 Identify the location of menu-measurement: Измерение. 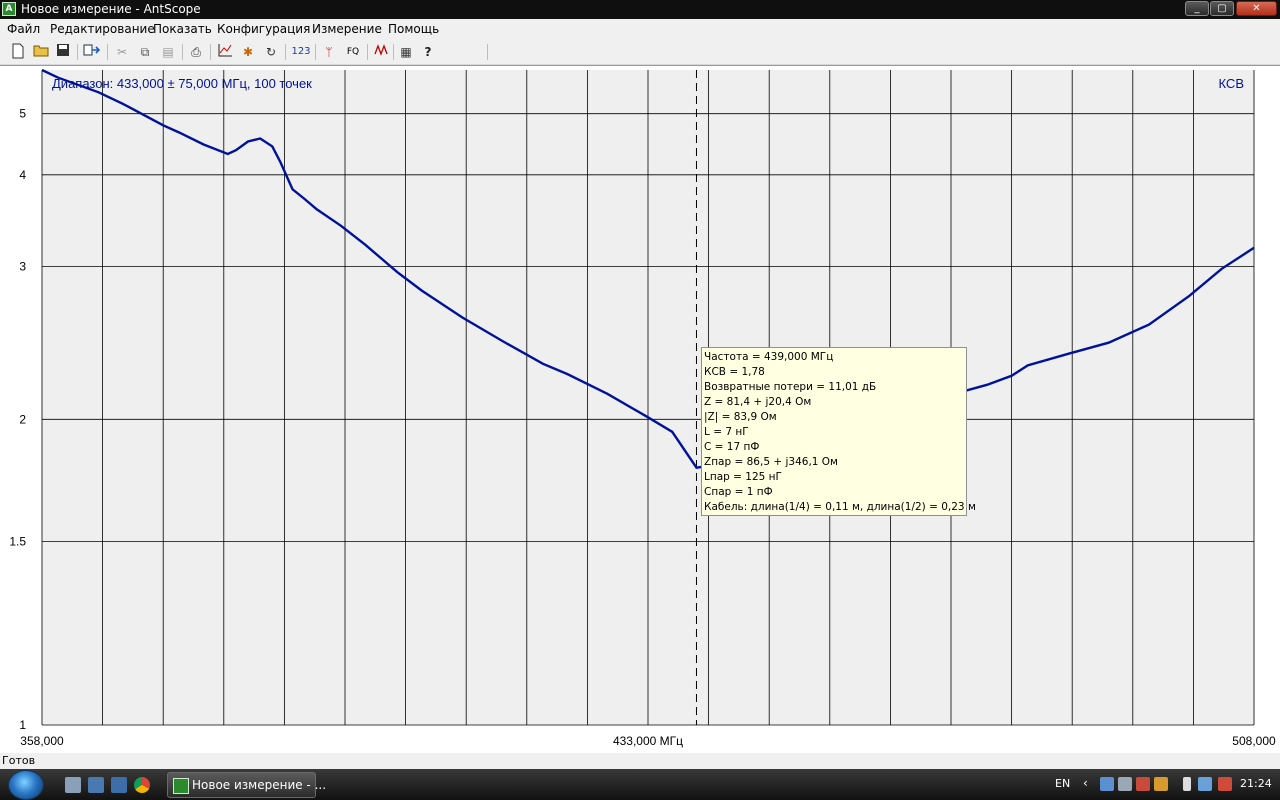
(347, 29).